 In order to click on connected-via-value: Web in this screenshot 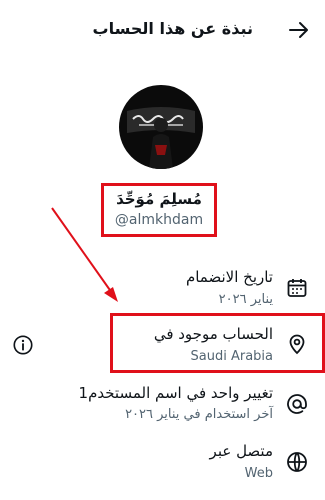, I will do `click(258, 473)`.